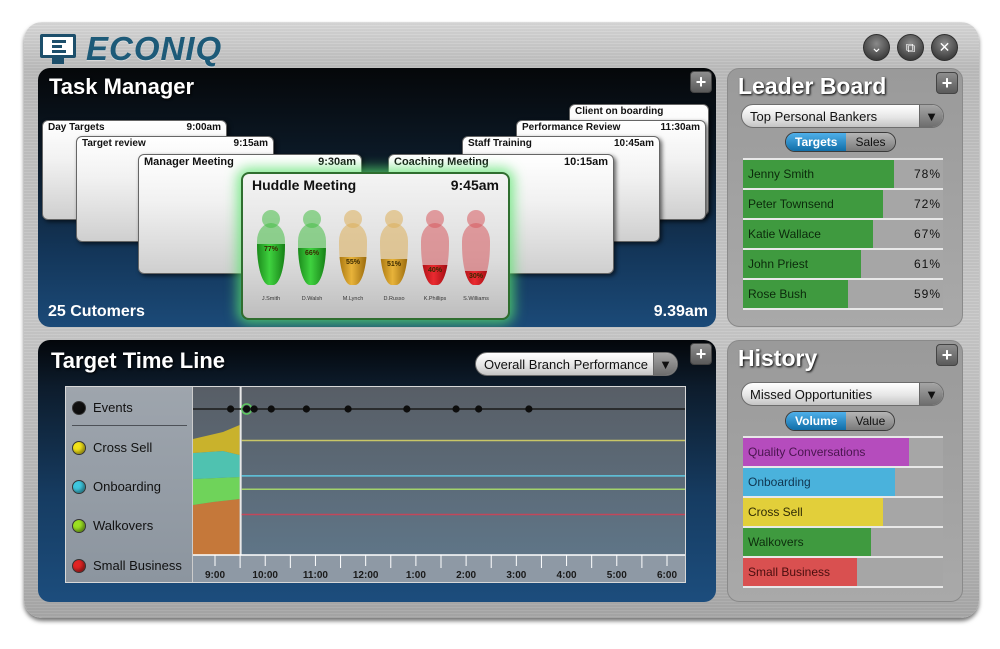 The image size is (1000, 649). I want to click on current-time-marker, so click(240, 471).